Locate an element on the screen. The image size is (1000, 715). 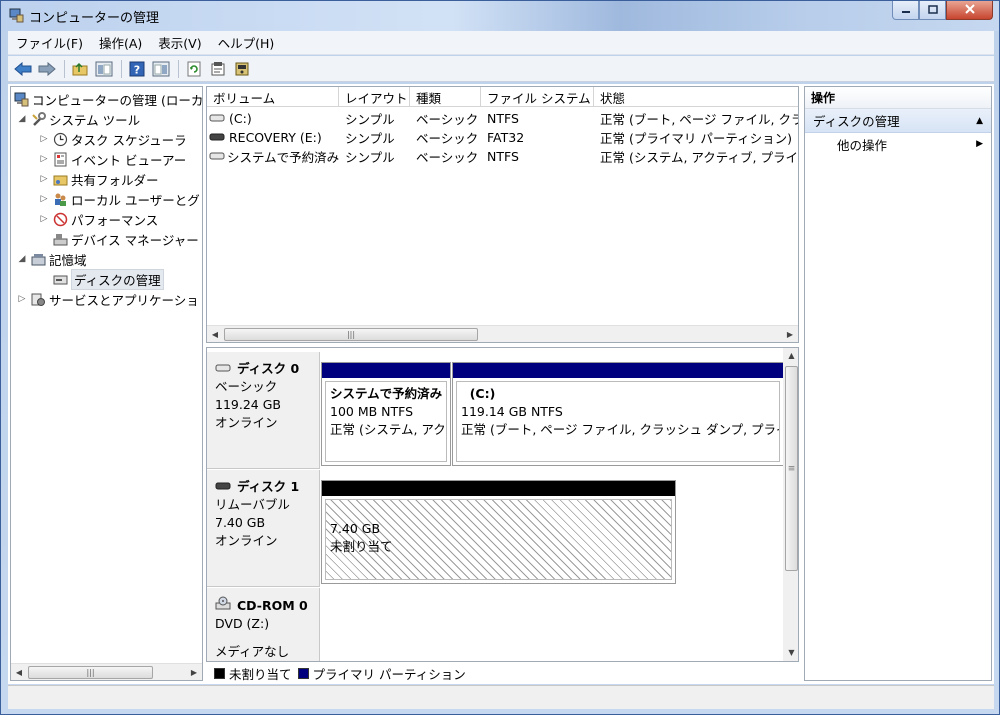
close-icon is located at coordinates (970, 10).